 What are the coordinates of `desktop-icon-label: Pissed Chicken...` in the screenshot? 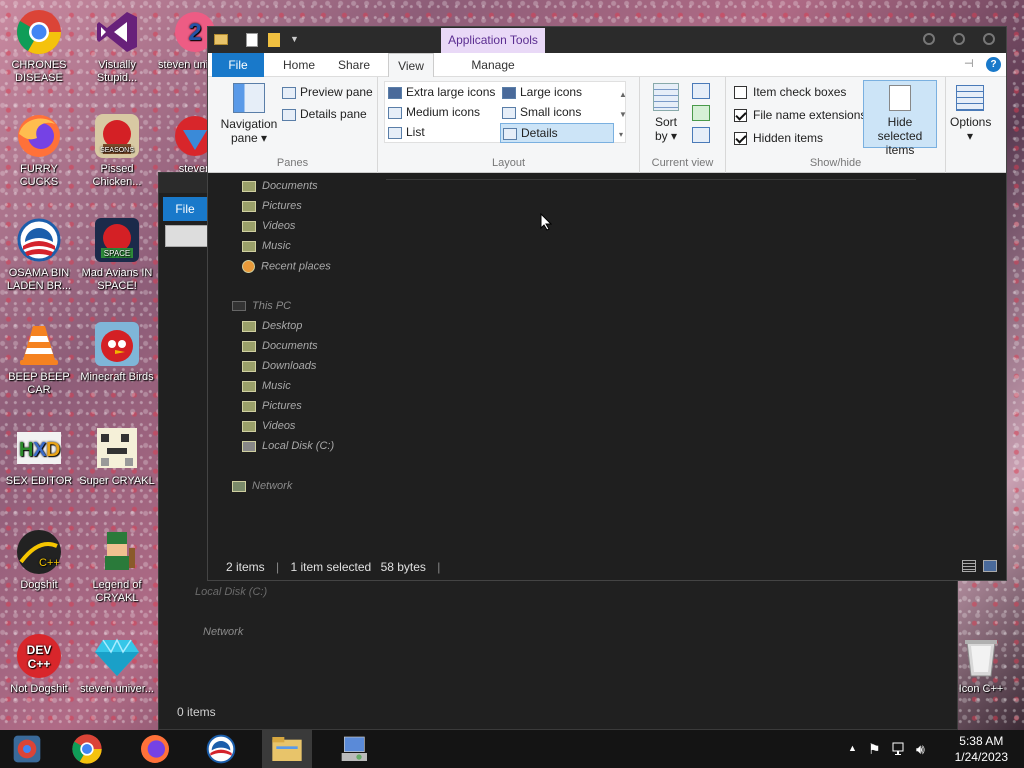 It's located at (117, 175).